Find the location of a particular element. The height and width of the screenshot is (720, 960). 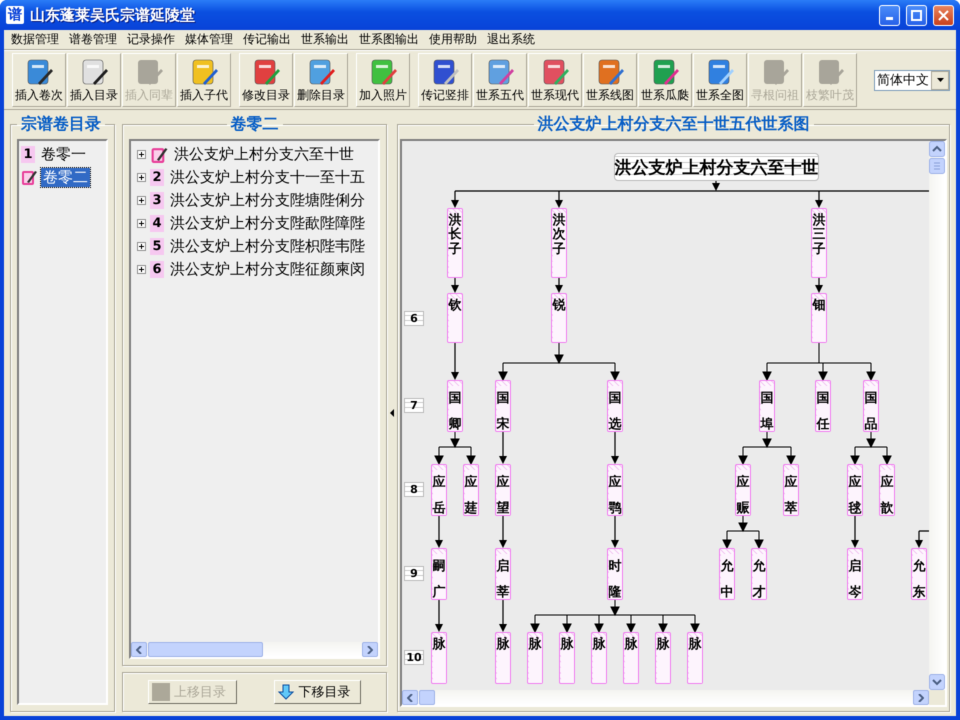

menu-item: 记录操作 is located at coordinates (151, 39).